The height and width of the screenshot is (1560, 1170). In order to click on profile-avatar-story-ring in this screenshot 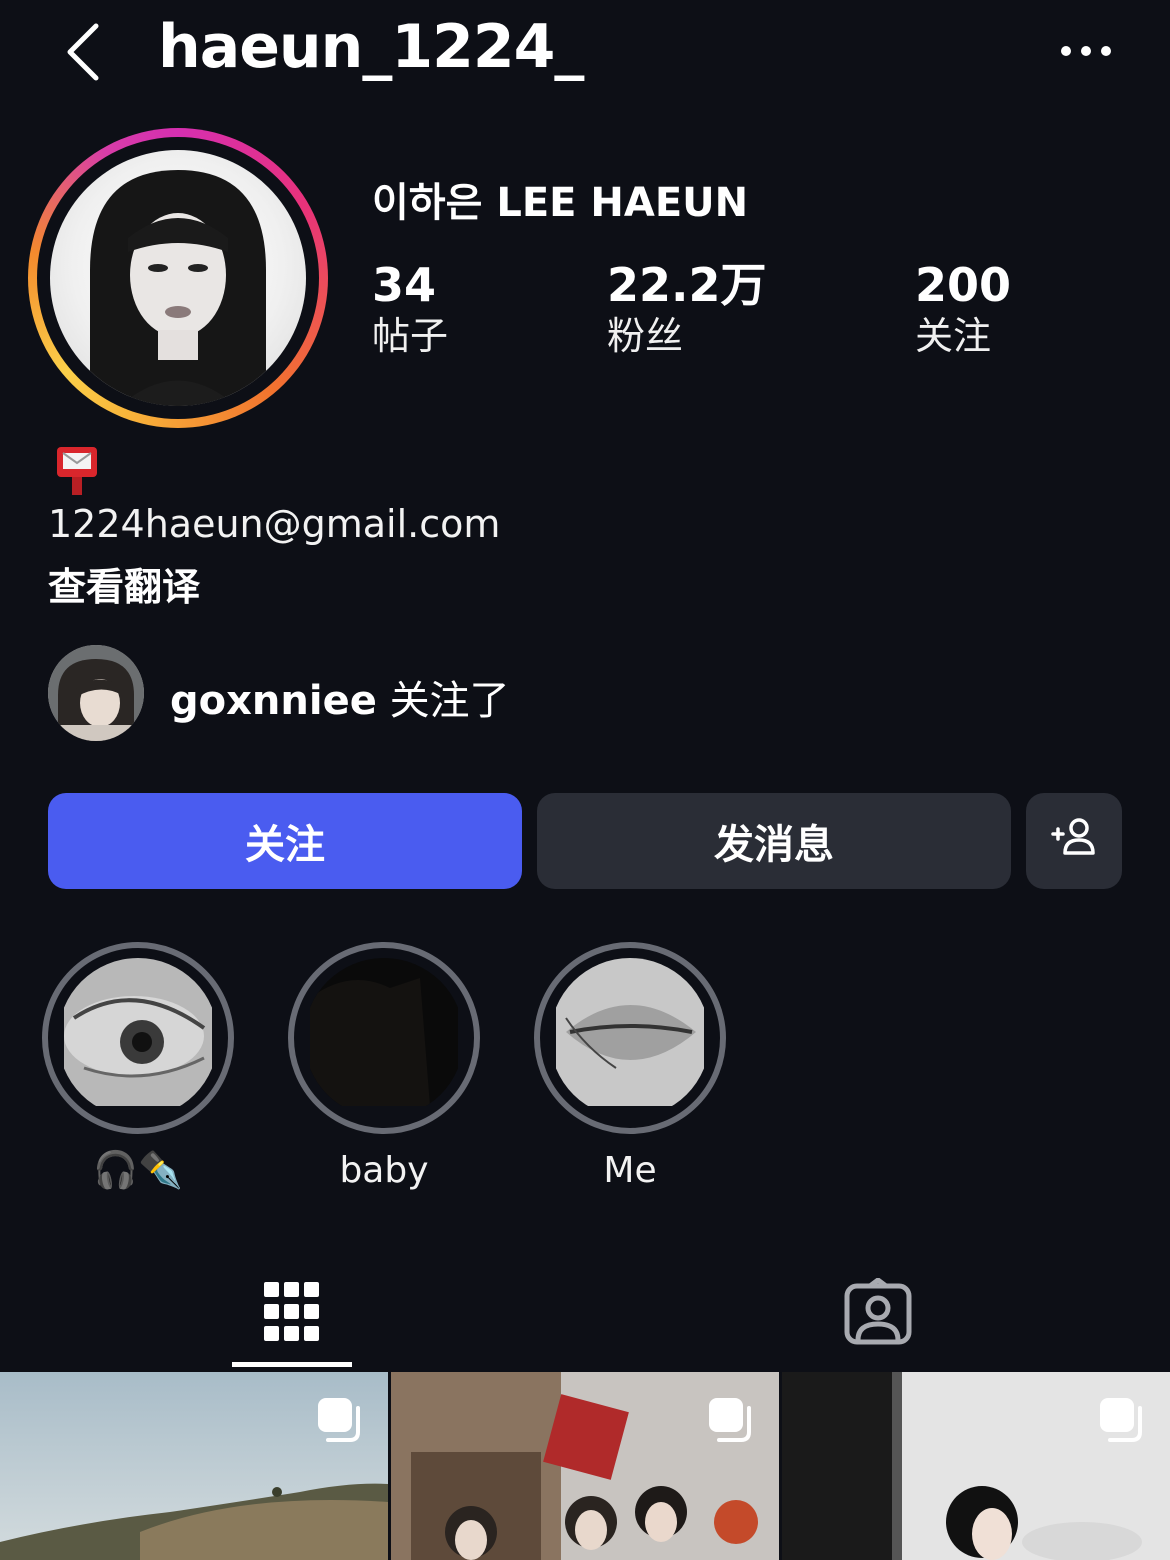, I will do `click(178, 278)`.